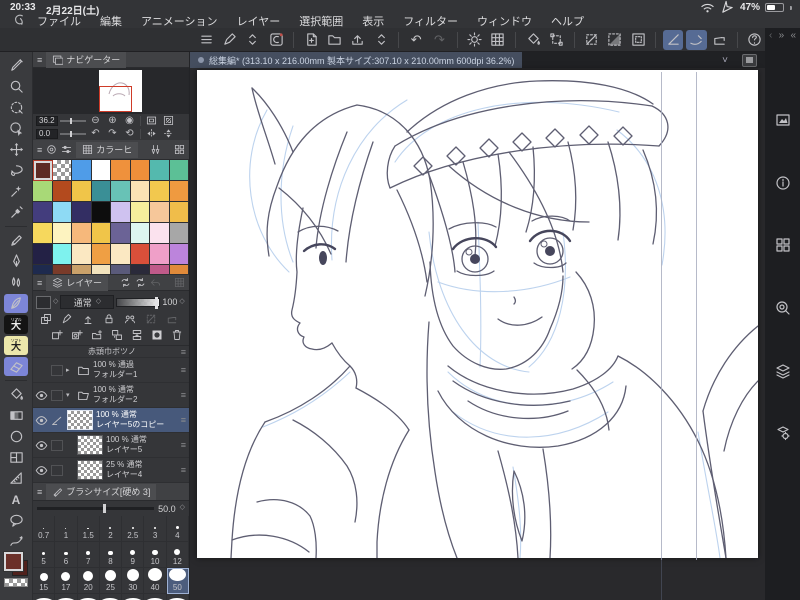  Describe the element at coordinates (111, 445) in the screenshot. I see `layer-row: 100 % 通常 レイヤー5 ≡` at that location.